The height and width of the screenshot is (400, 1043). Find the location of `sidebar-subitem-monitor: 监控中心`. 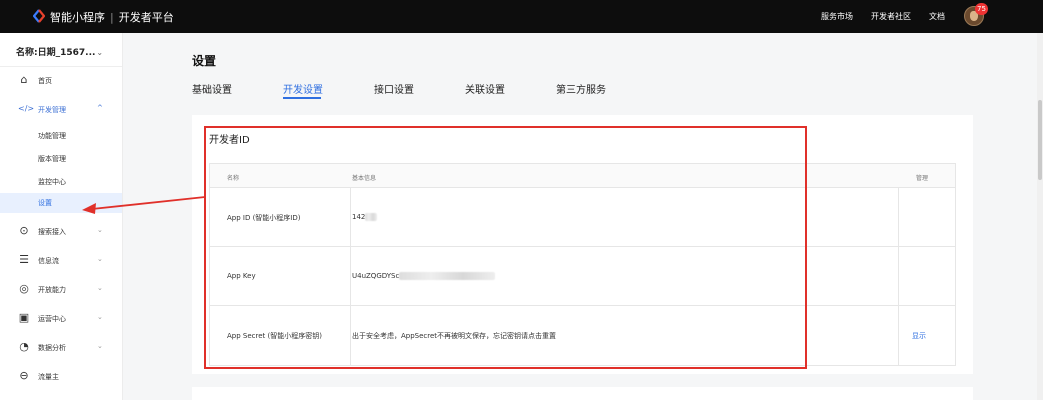

sidebar-subitem-monitor: 监控中心 is located at coordinates (52, 182).